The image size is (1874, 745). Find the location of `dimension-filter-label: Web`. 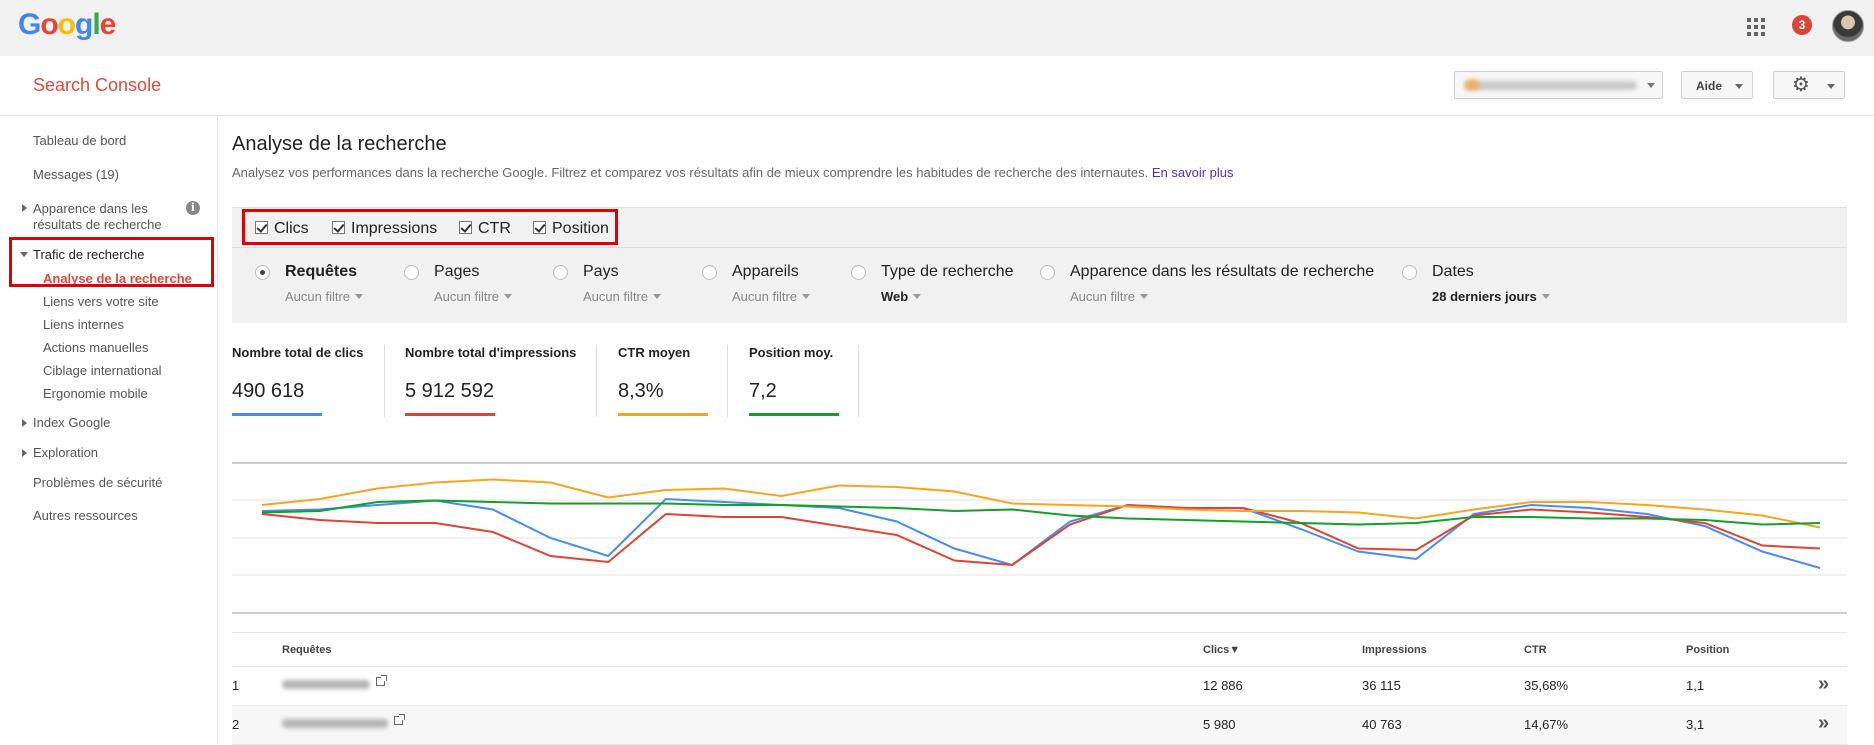

dimension-filter-label: Web is located at coordinates (895, 296).